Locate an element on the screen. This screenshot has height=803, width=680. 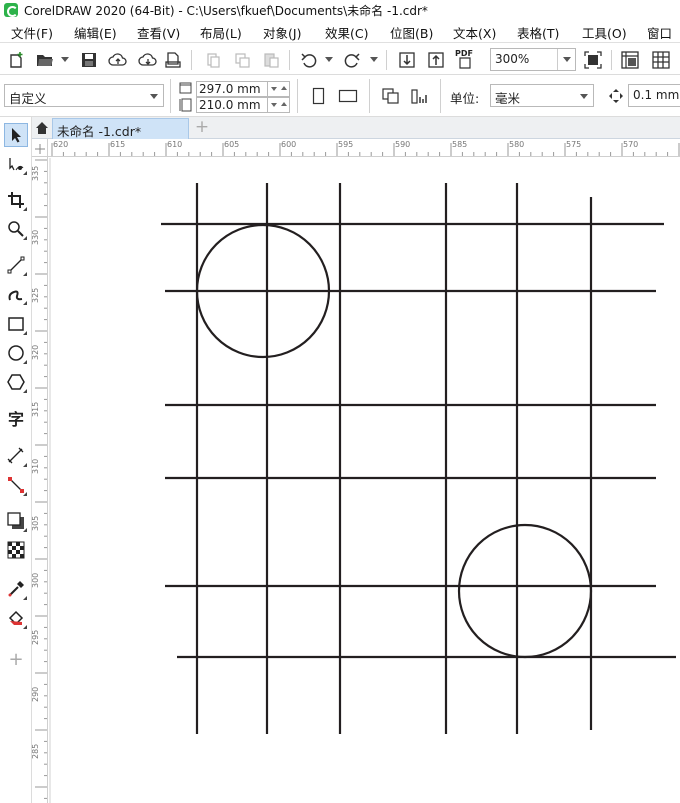
add-tool-icon: + is located at coordinates (16, 659).